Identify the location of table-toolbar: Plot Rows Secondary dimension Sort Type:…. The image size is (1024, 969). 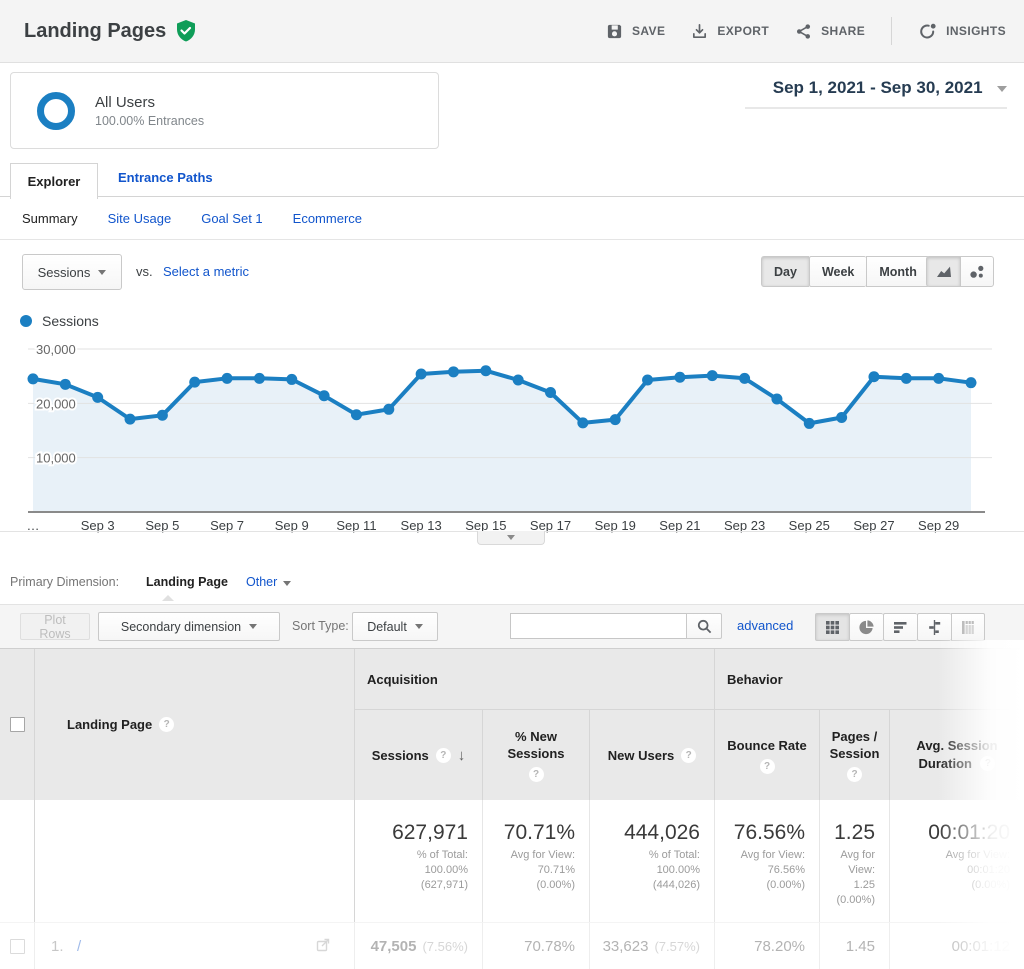
(512, 626).